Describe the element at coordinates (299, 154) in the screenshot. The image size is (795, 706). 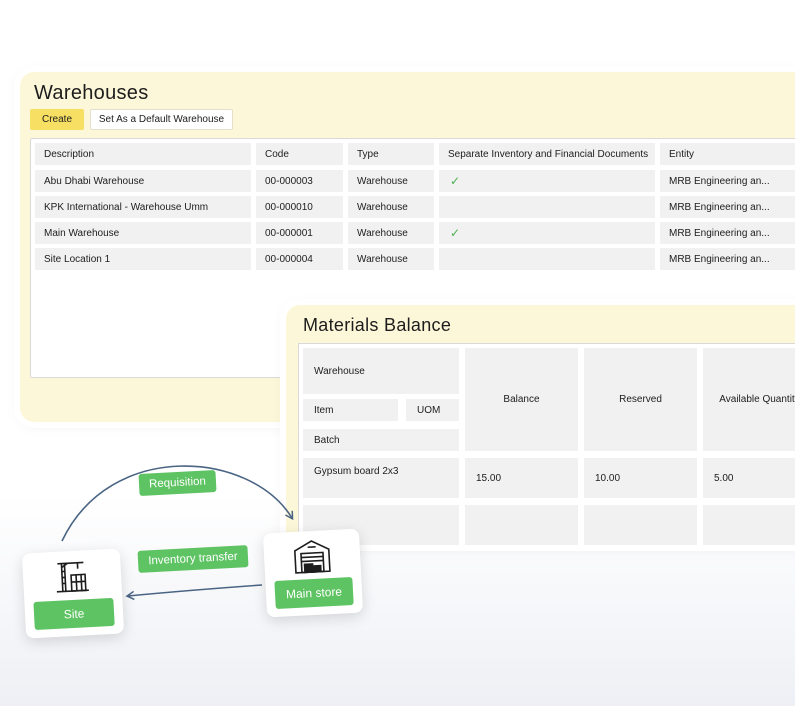
I see `column-header-code: Code` at that location.